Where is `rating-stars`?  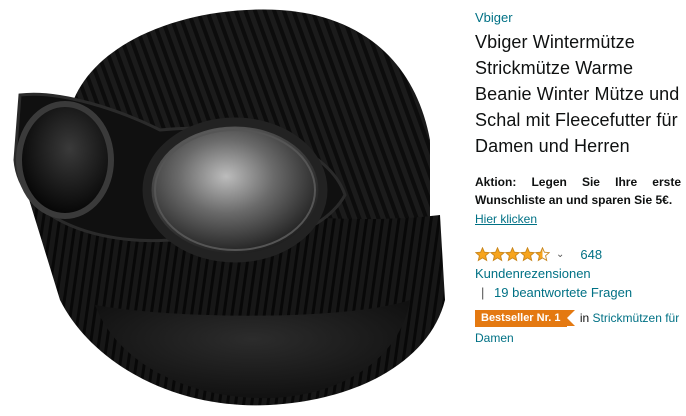 rating-stars is located at coordinates (512, 254).